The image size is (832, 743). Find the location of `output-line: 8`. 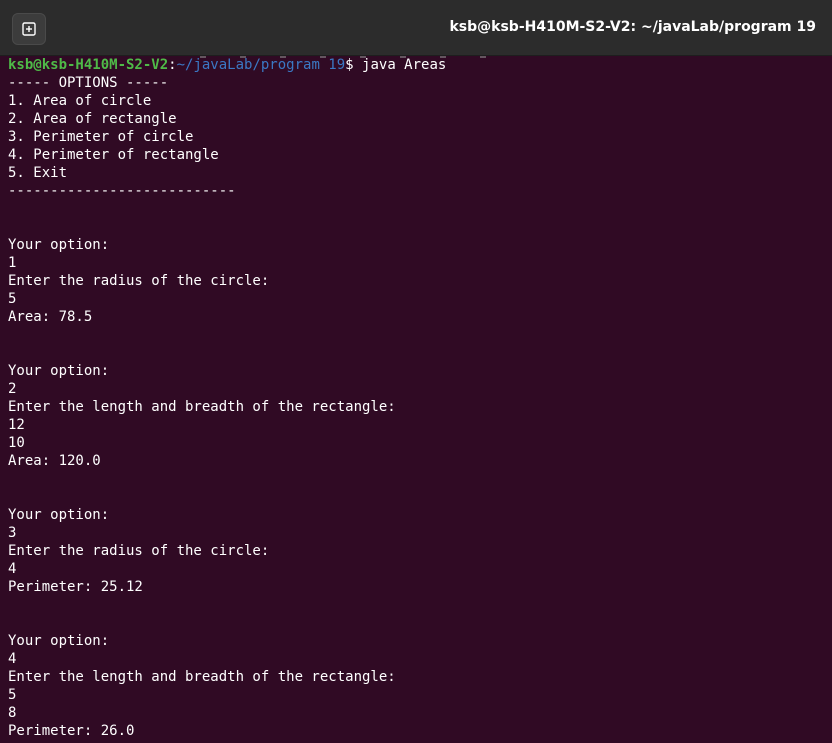

output-line: 8 is located at coordinates (12, 713).